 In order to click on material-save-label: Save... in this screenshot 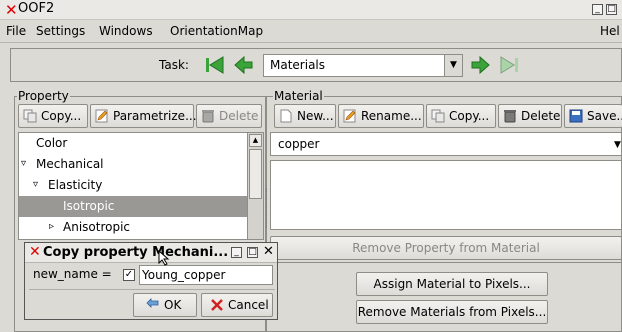, I will do `click(604, 116)`.